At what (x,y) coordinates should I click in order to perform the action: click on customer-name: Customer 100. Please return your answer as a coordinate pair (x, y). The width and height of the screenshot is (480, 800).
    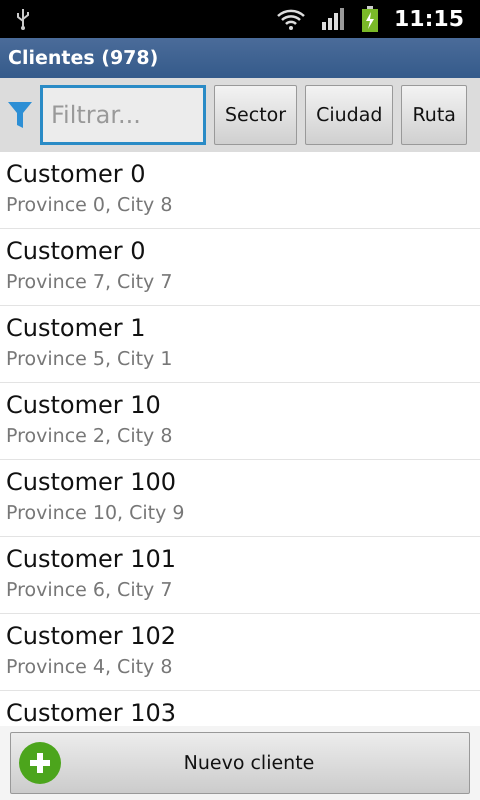
    Looking at the image, I should click on (92, 482).